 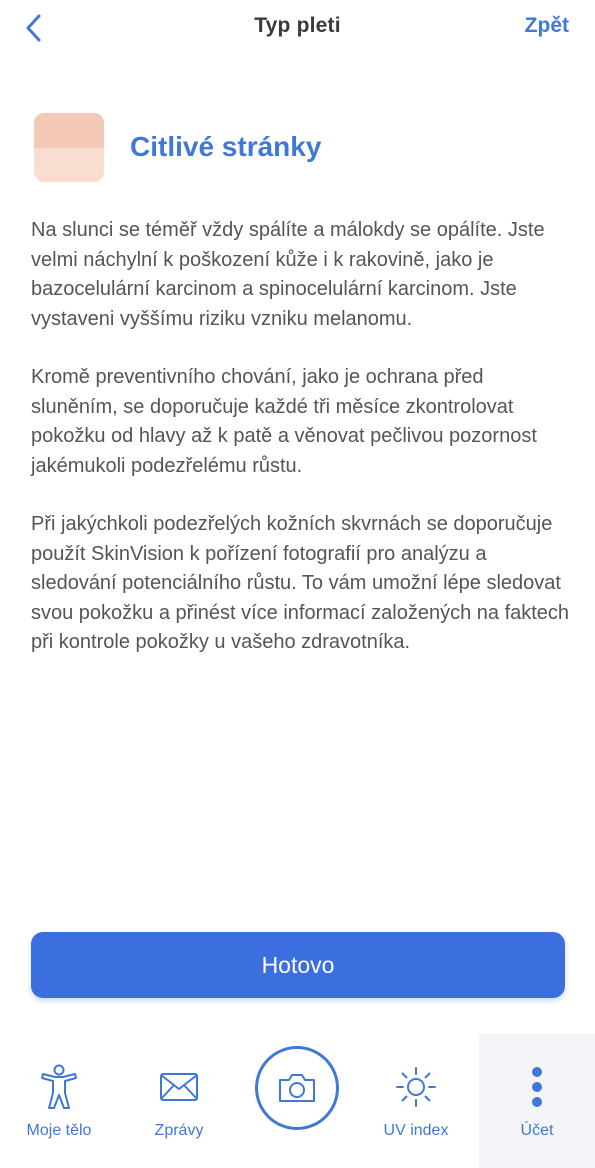 What do you see at coordinates (416, 1130) in the screenshot?
I see `tab-label: UV index` at bounding box center [416, 1130].